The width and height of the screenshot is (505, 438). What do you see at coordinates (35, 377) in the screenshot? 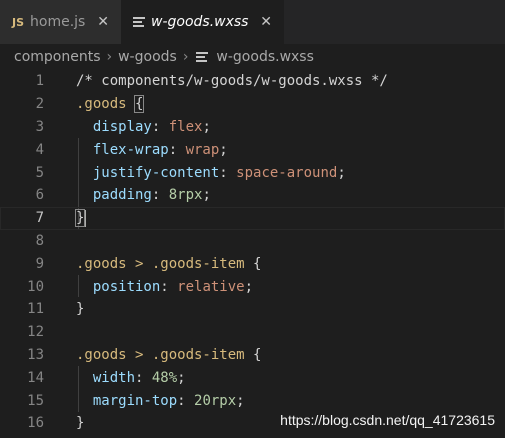
I see `line-number: 14` at bounding box center [35, 377].